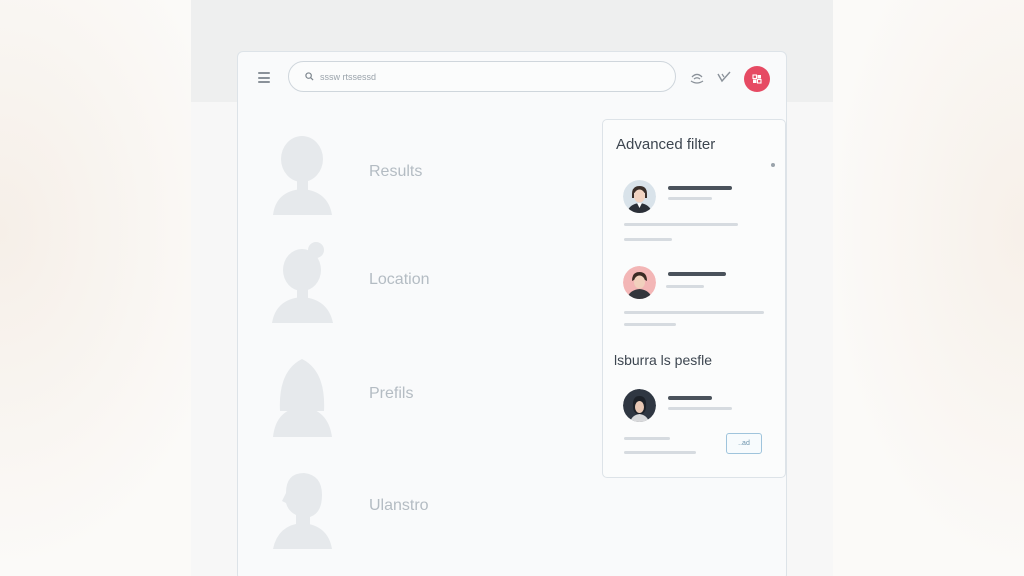  What do you see at coordinates (744, 443) in the screenshot?
I see `apply-button: ..ad` at bounding box center [744, 443].